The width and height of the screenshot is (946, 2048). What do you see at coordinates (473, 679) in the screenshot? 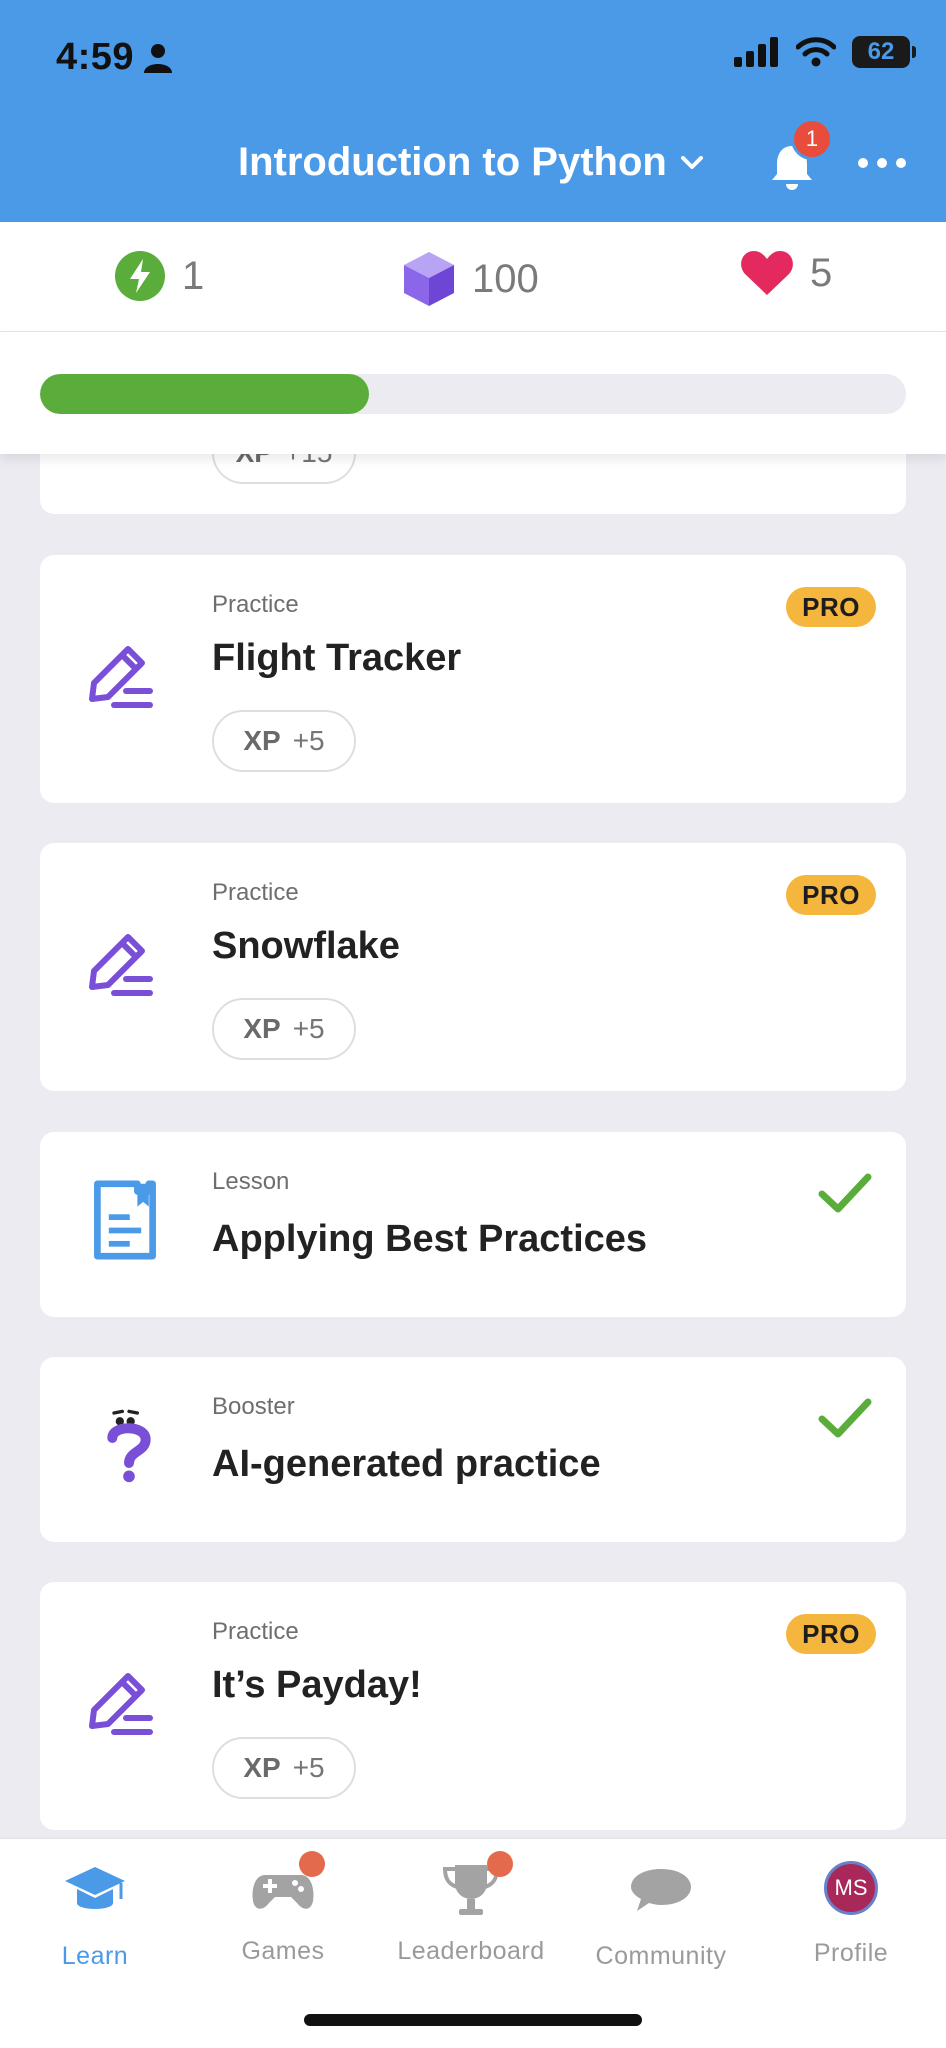
I see `list-item-flight-tracker: Practice Flight Tracker XP +5 PRO` at bounding box center [473, 679].